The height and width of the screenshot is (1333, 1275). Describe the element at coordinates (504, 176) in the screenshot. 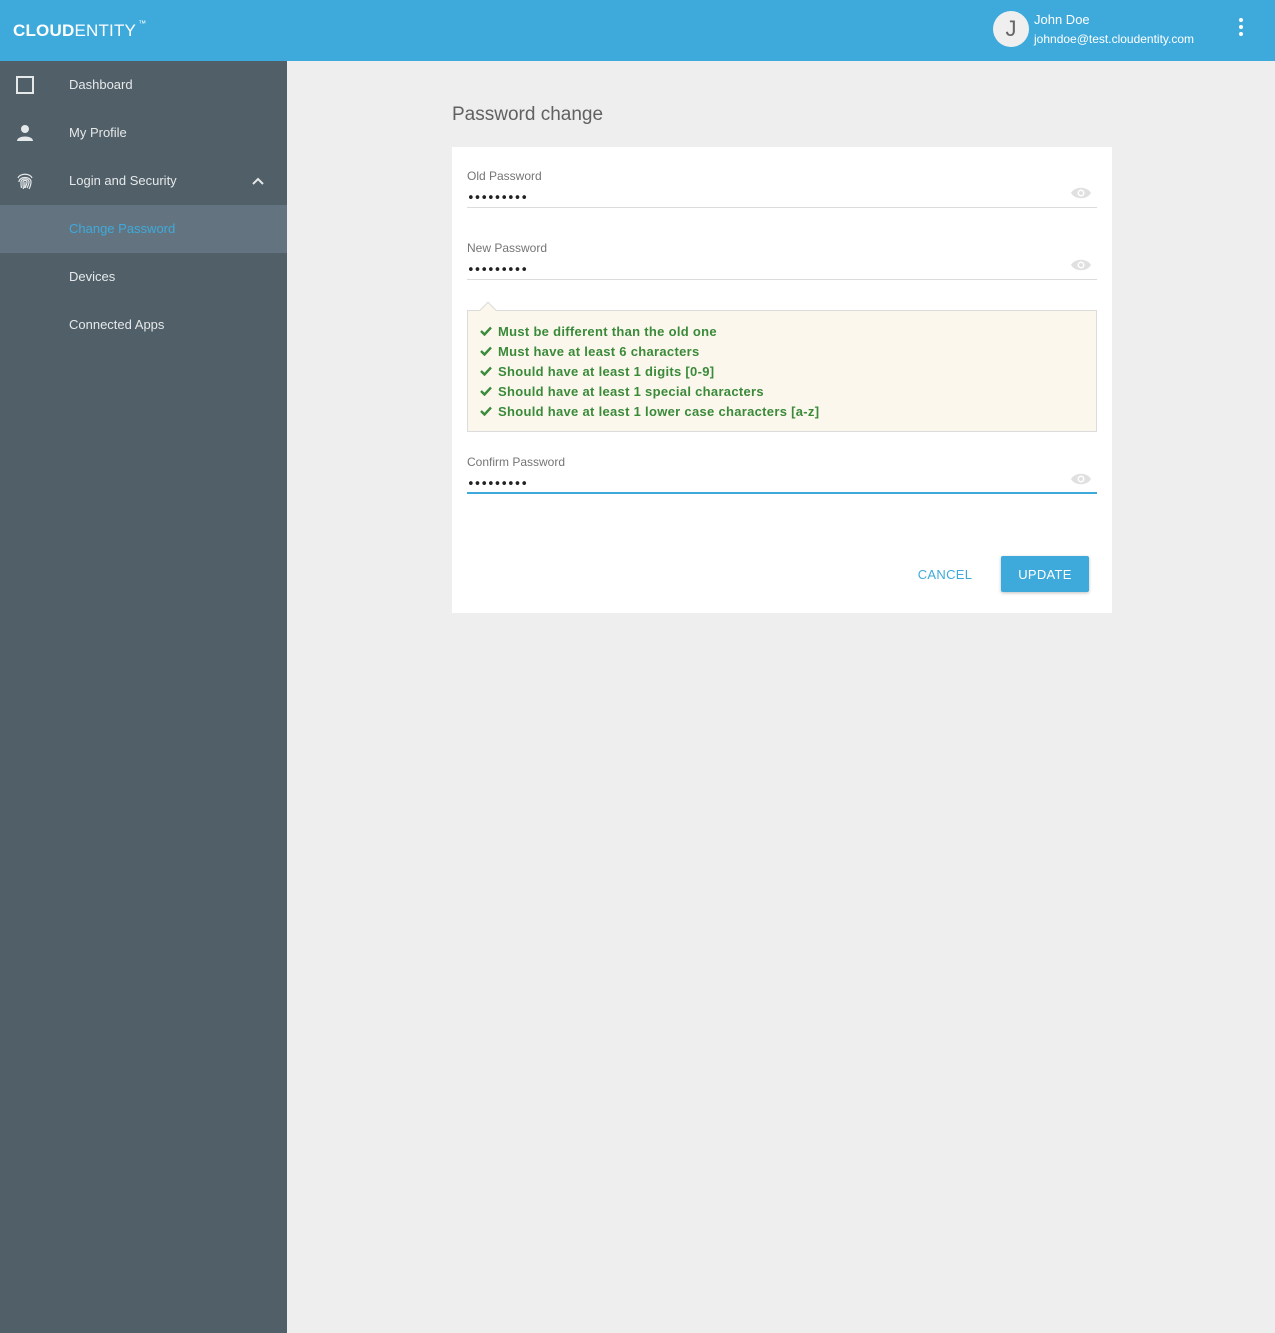

I see `field-label: Old Password` at that location.